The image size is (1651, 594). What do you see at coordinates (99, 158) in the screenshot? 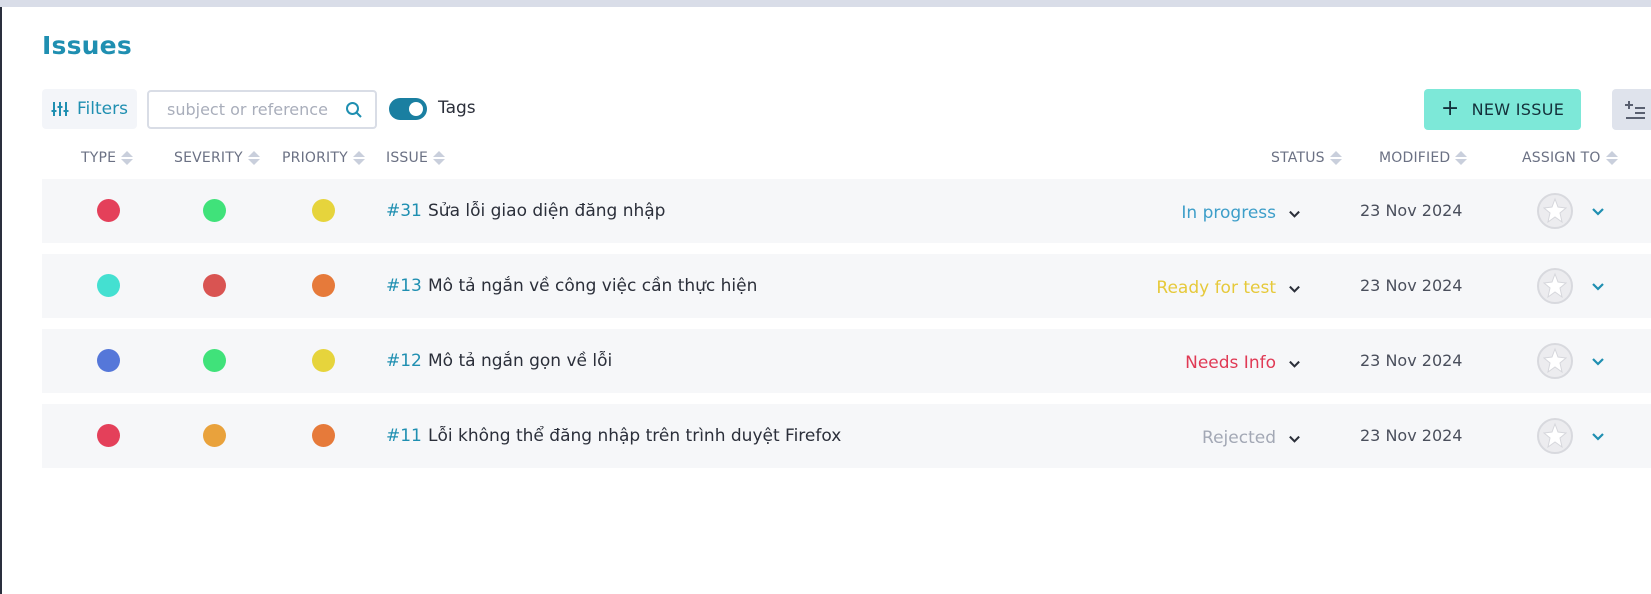
I see `column-header-label: TYPE` at bounding box center [99, 158].